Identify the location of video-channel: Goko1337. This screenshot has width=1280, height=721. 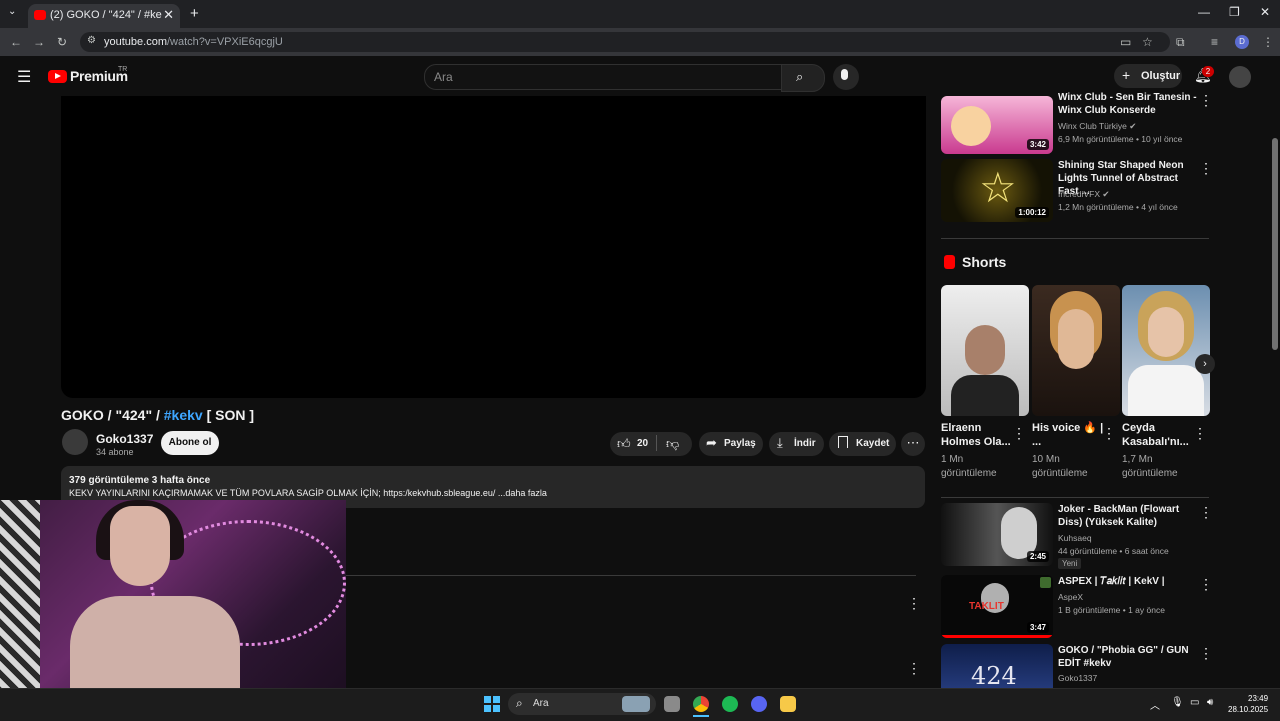
(1077, 678).